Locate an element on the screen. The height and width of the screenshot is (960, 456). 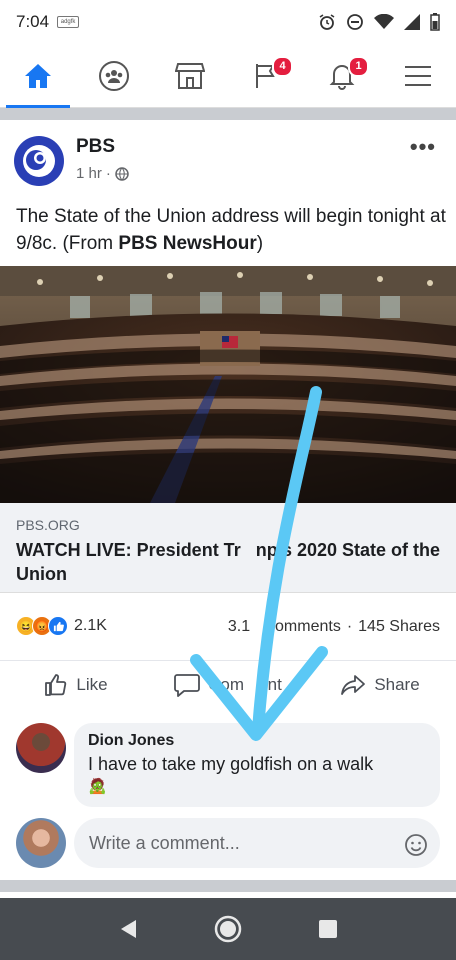
wifi-icon is located at coordinates (384, 21).